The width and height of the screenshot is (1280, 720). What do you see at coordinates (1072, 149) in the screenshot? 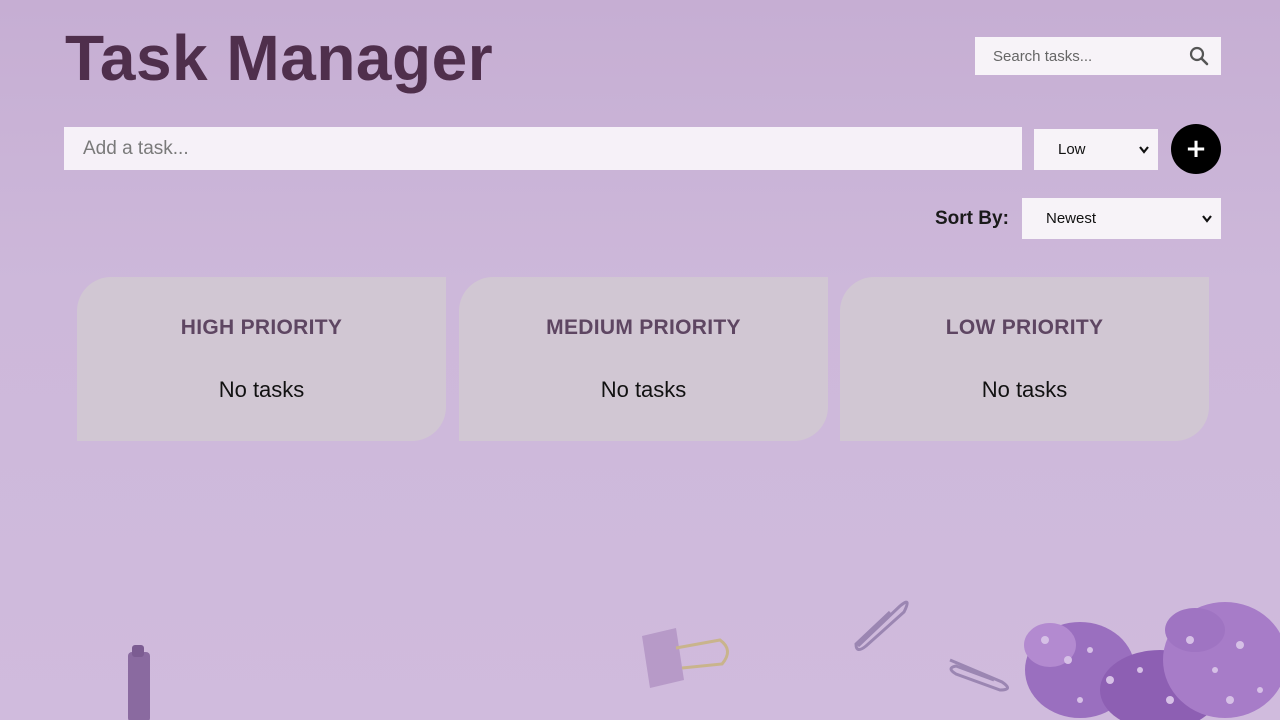
I see `priority-select-value: Low` at bounding box center [1072, 149].